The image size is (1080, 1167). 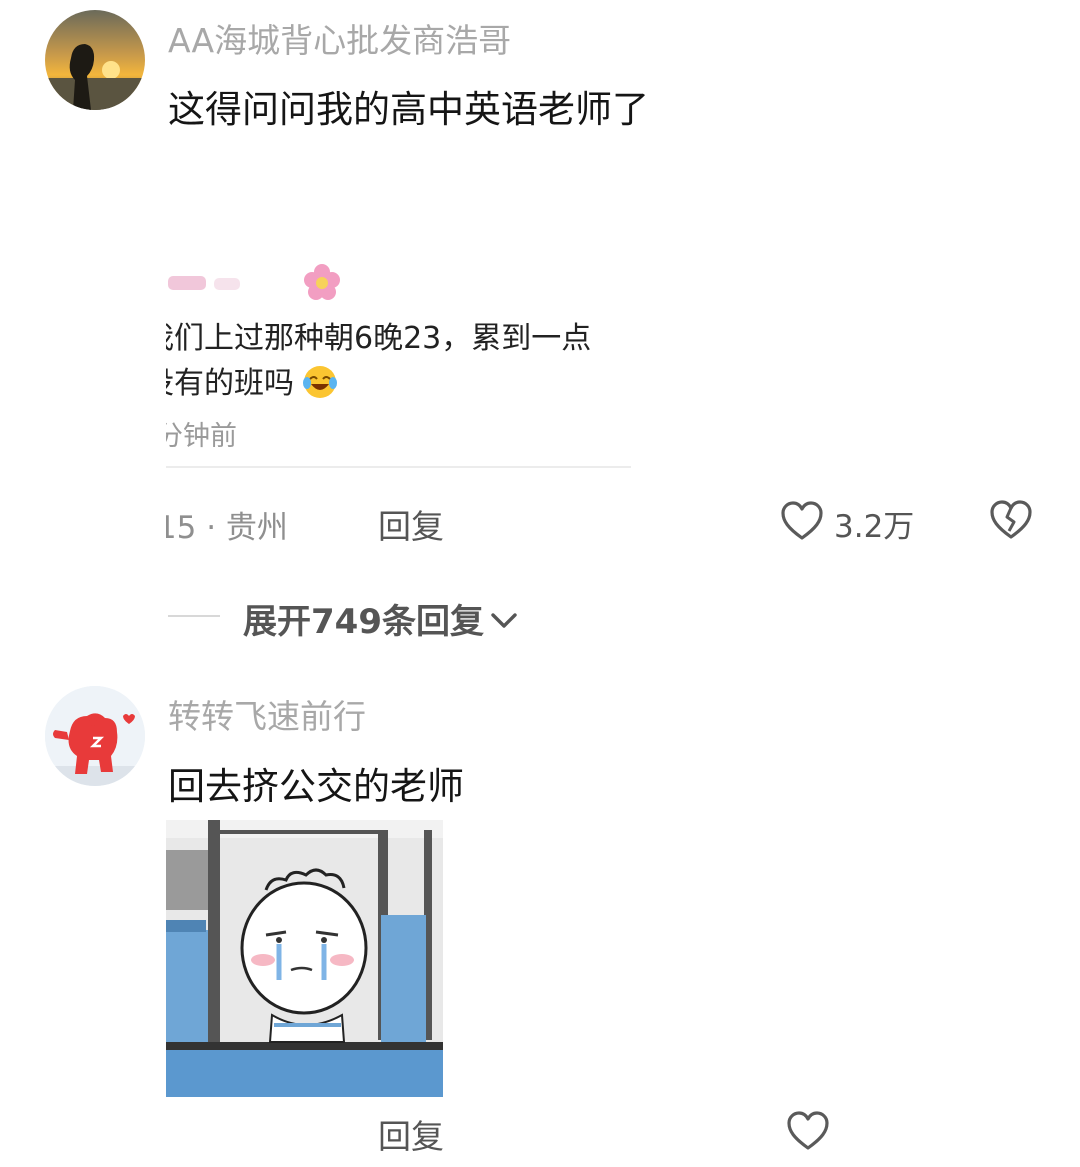 I want to click on expand-replies-label: 展开749条回复, so click(x=363, y=622).